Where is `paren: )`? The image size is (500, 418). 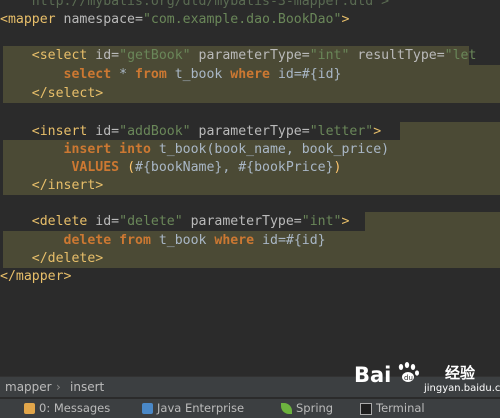
paren: ) is located at coordinates (337, 167).